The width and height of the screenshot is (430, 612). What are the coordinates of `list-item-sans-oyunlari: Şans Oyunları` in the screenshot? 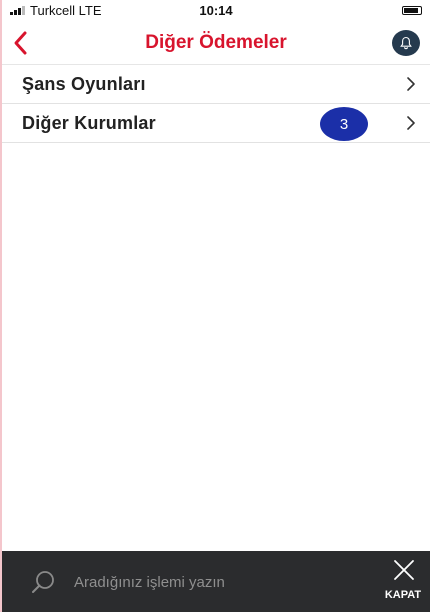 It's located at (216, 84).